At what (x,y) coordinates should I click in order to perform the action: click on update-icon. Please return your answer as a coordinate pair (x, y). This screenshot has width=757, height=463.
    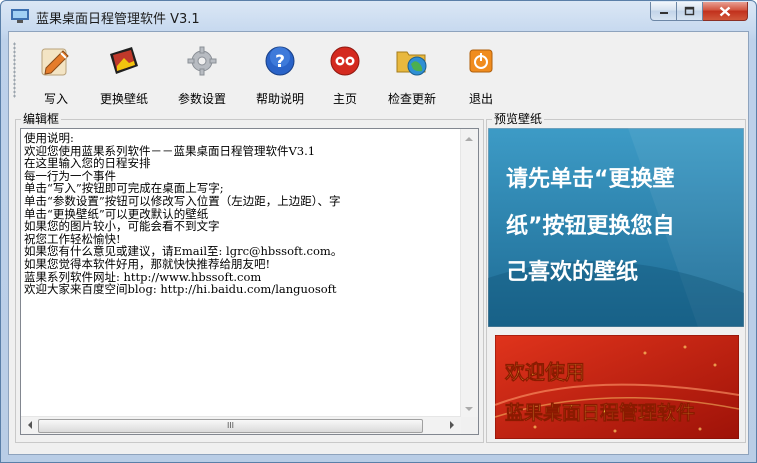
    Looking at the image, I should click on (411, 63).